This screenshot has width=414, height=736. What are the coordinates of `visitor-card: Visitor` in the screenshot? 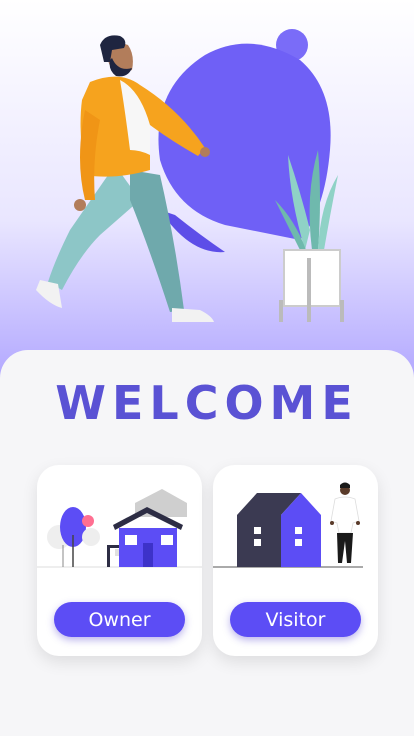 It's located at (295, 560).